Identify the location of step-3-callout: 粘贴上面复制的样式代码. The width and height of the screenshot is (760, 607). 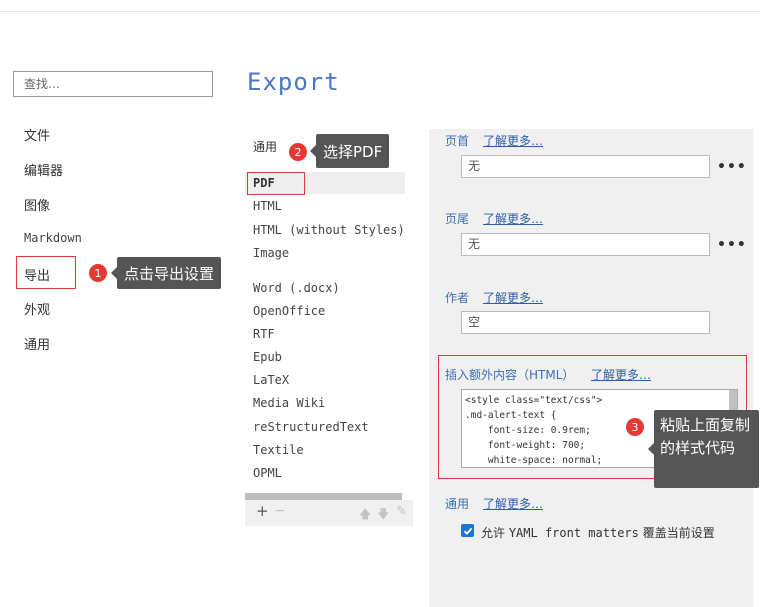
(703, 449).